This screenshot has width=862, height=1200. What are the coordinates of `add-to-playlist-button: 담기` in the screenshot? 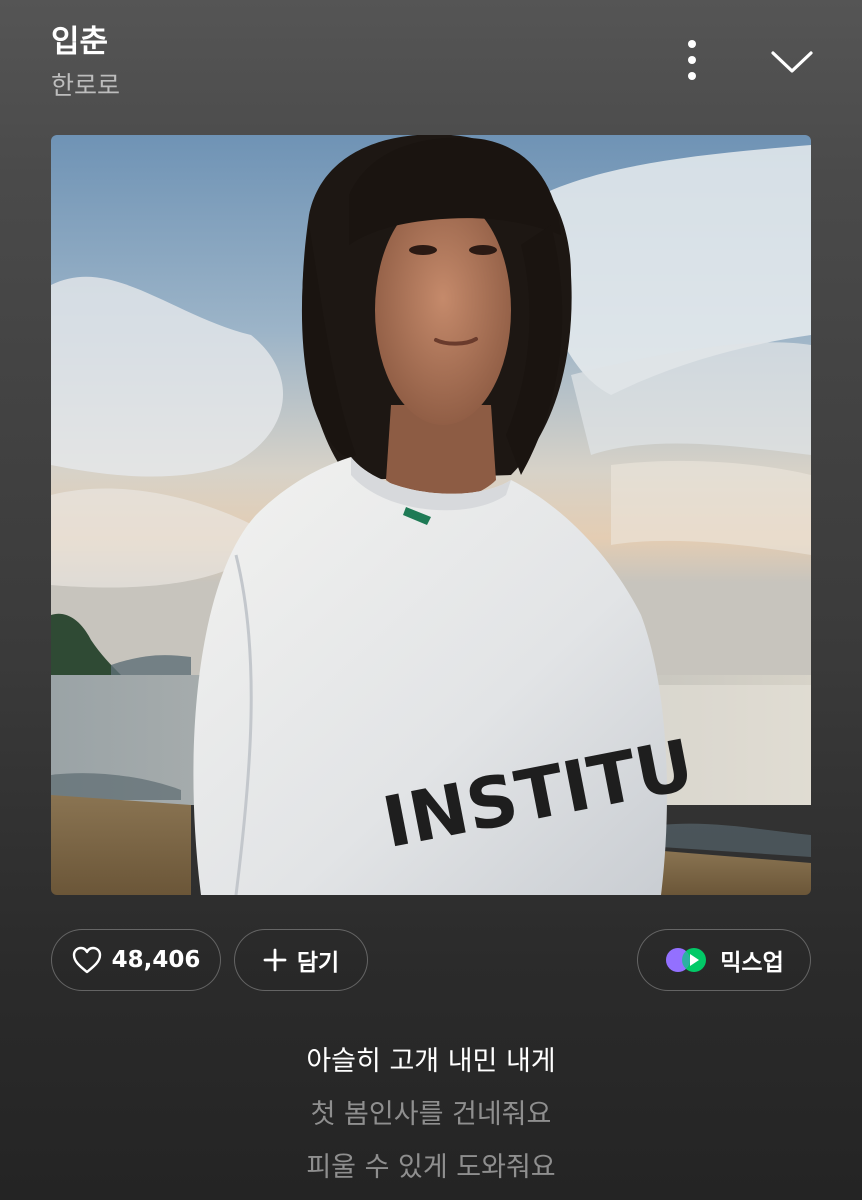 It's located at (301, 960).